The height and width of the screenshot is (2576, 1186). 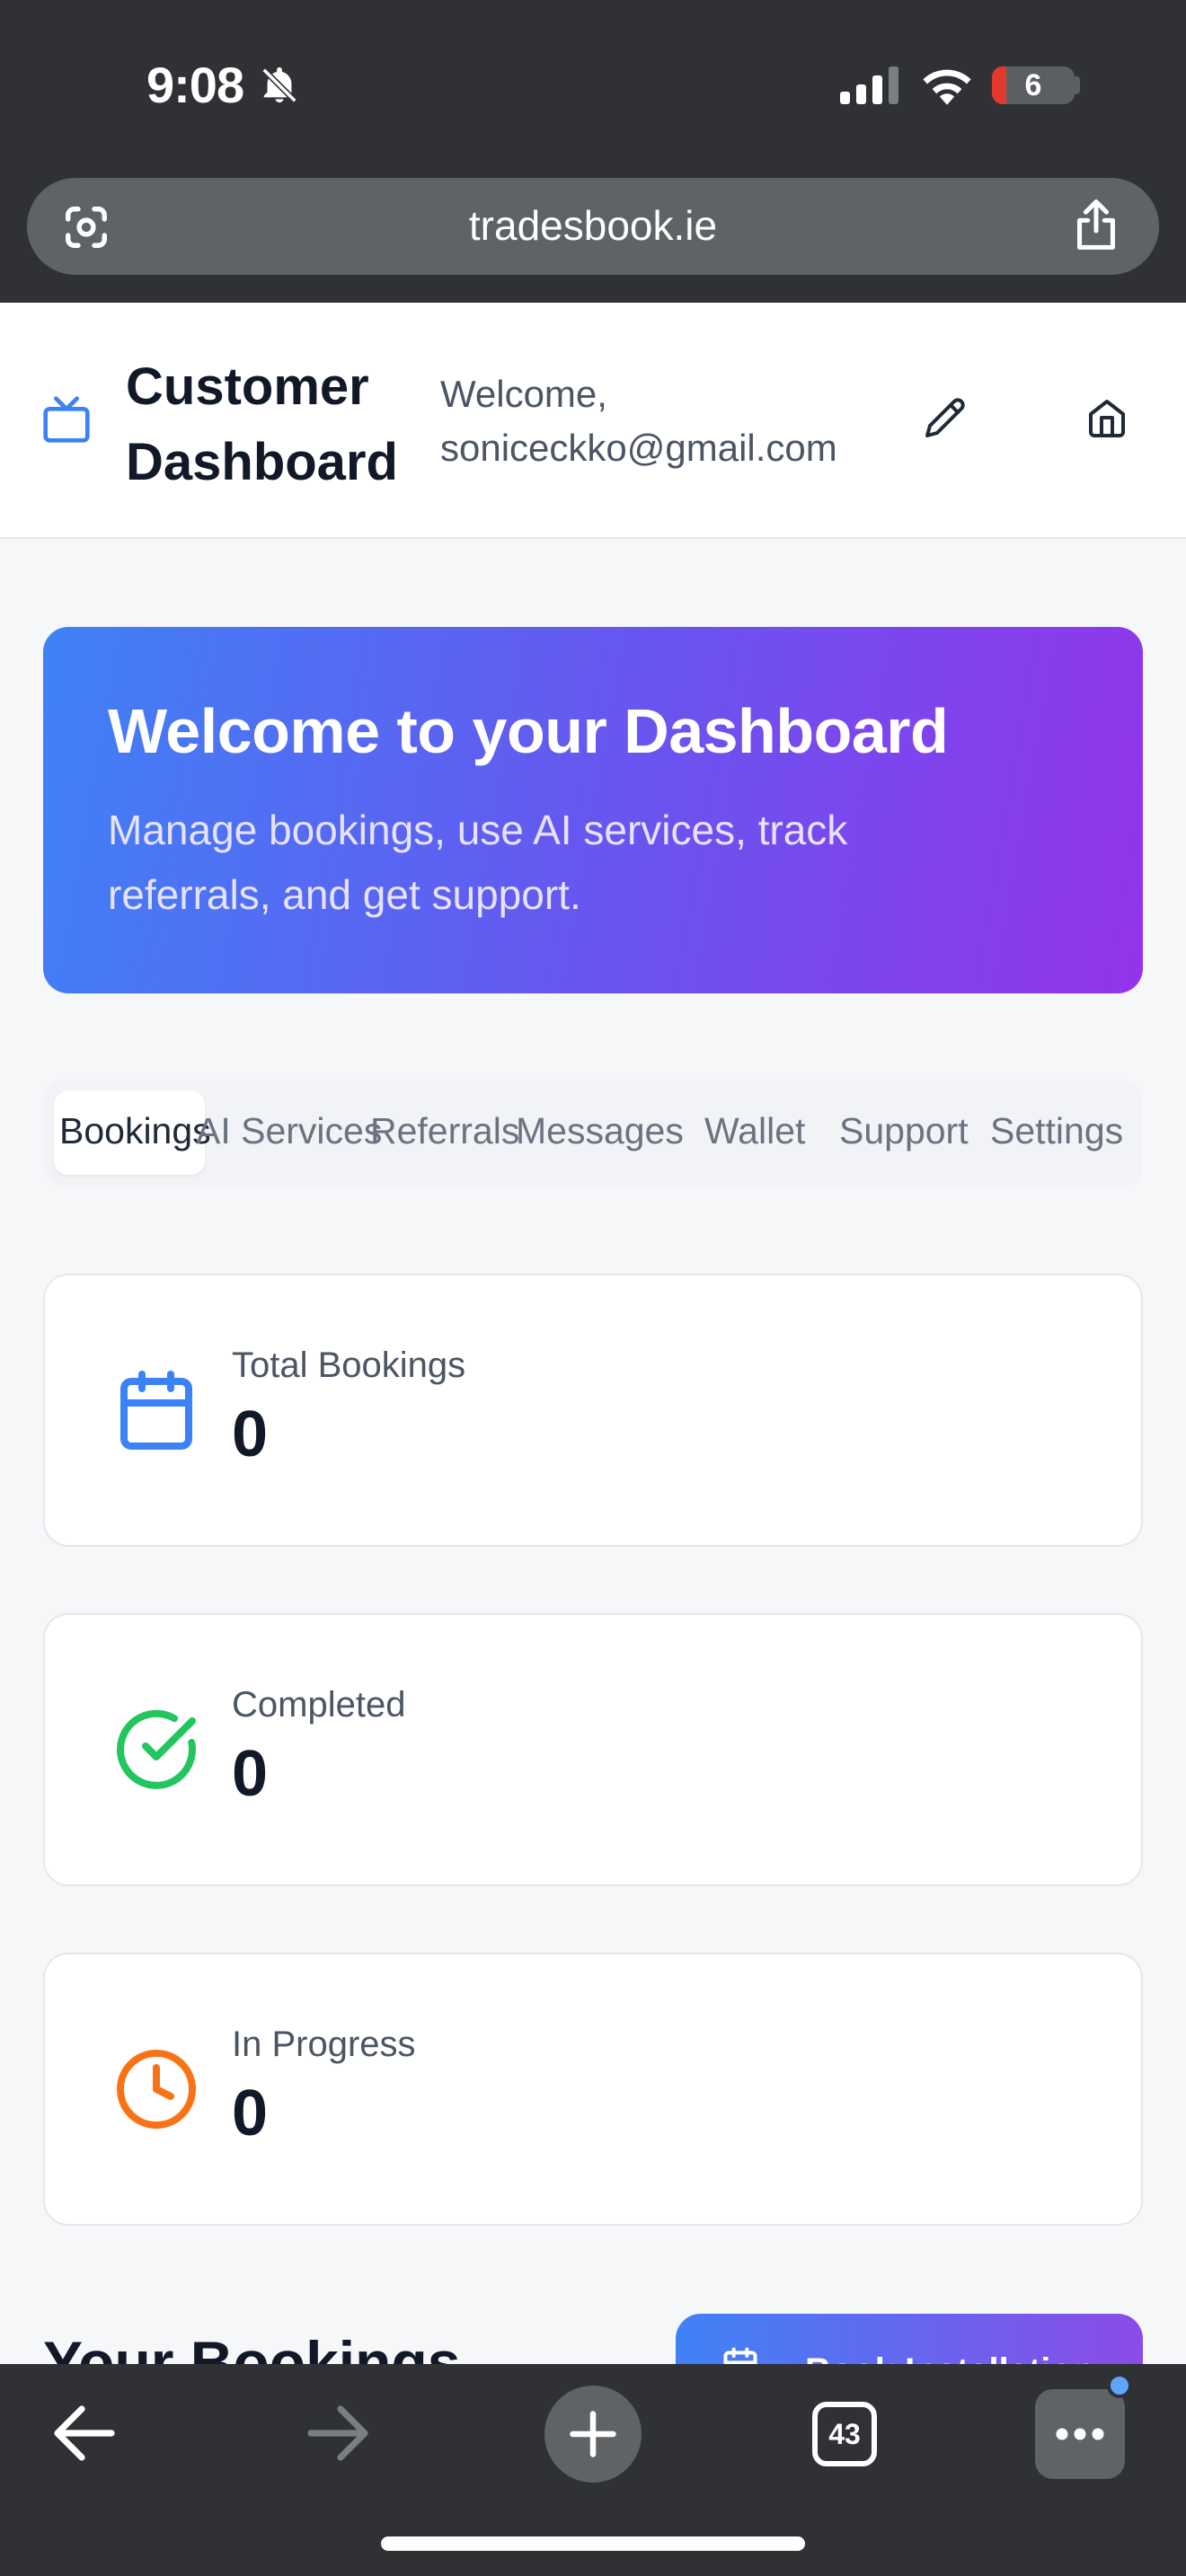 What do you see at coordinates (593, 1410) in the screenshot?
I see `stat-card-total-bookings: Total Bookings 0` at bounding box center [593, 1410].